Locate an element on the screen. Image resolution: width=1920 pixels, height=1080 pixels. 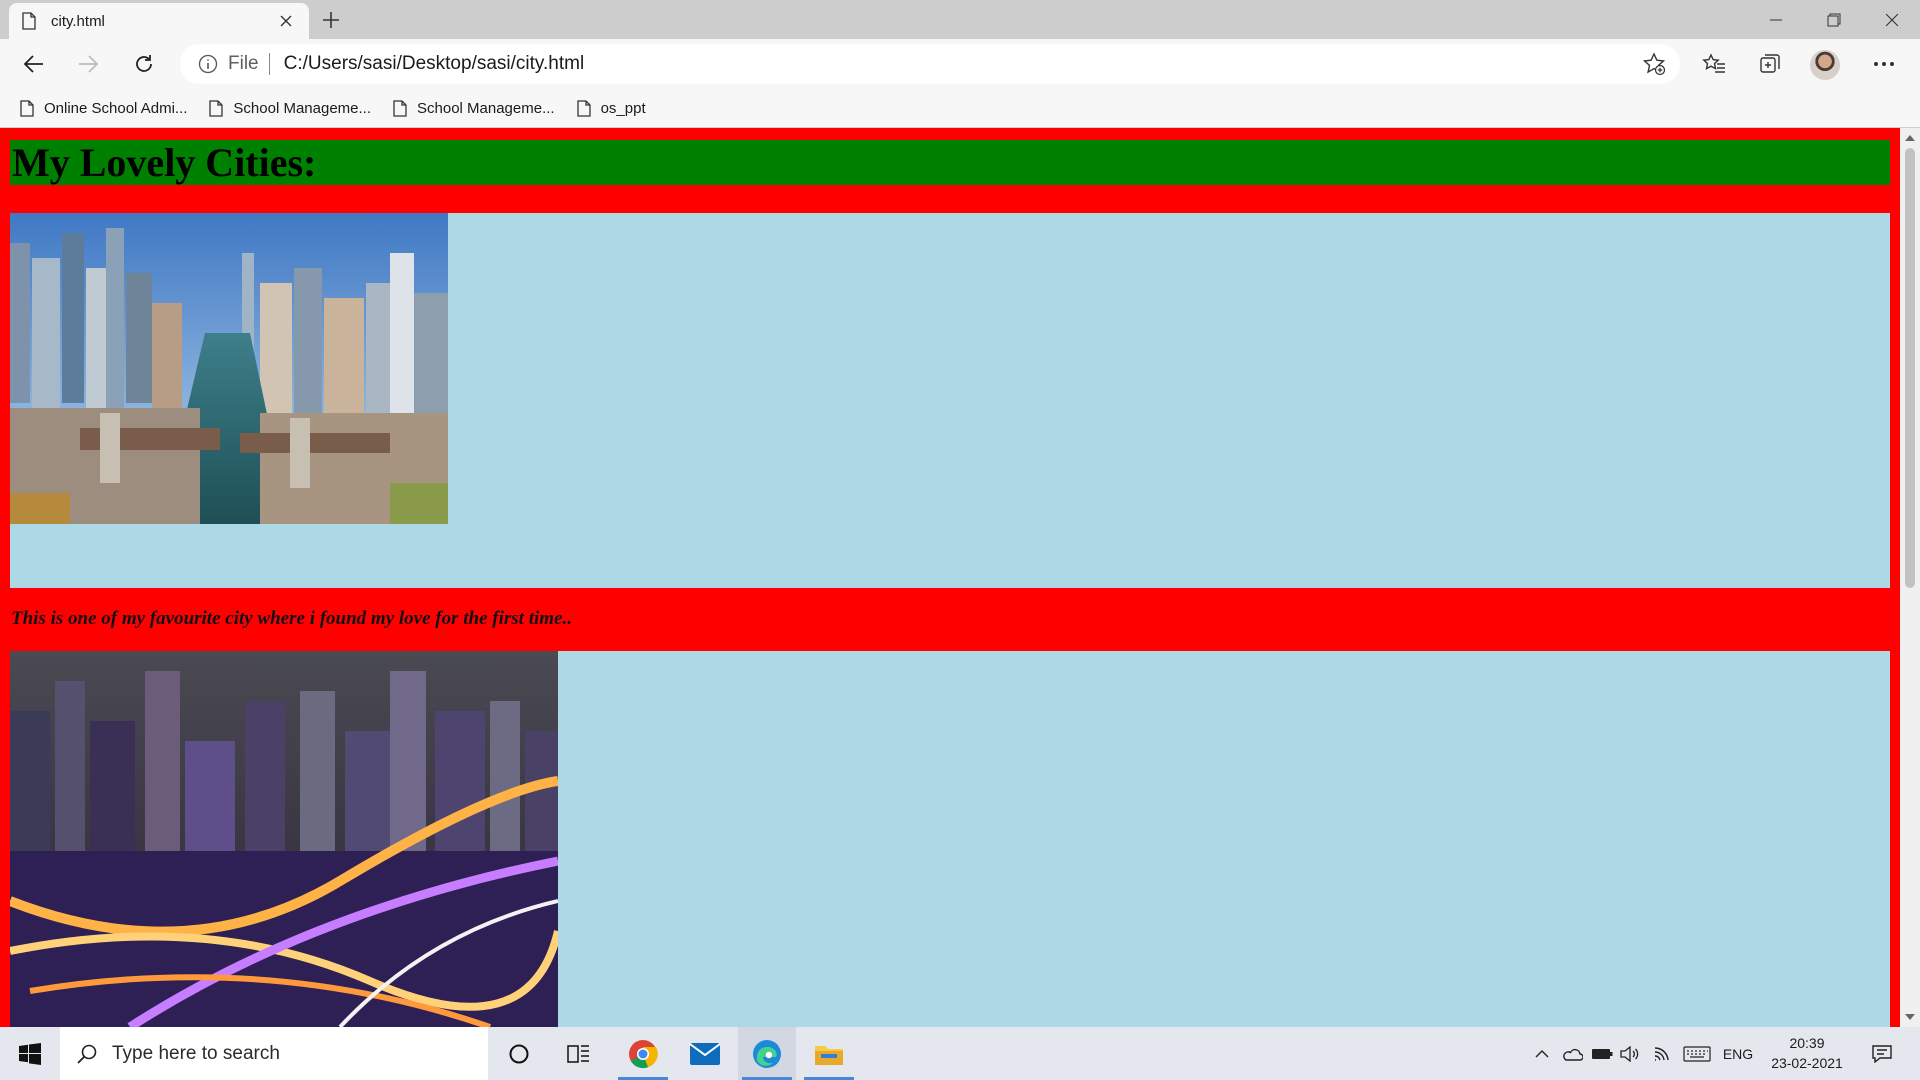
language-label: ENG is located at coordinates (1738, 1053).